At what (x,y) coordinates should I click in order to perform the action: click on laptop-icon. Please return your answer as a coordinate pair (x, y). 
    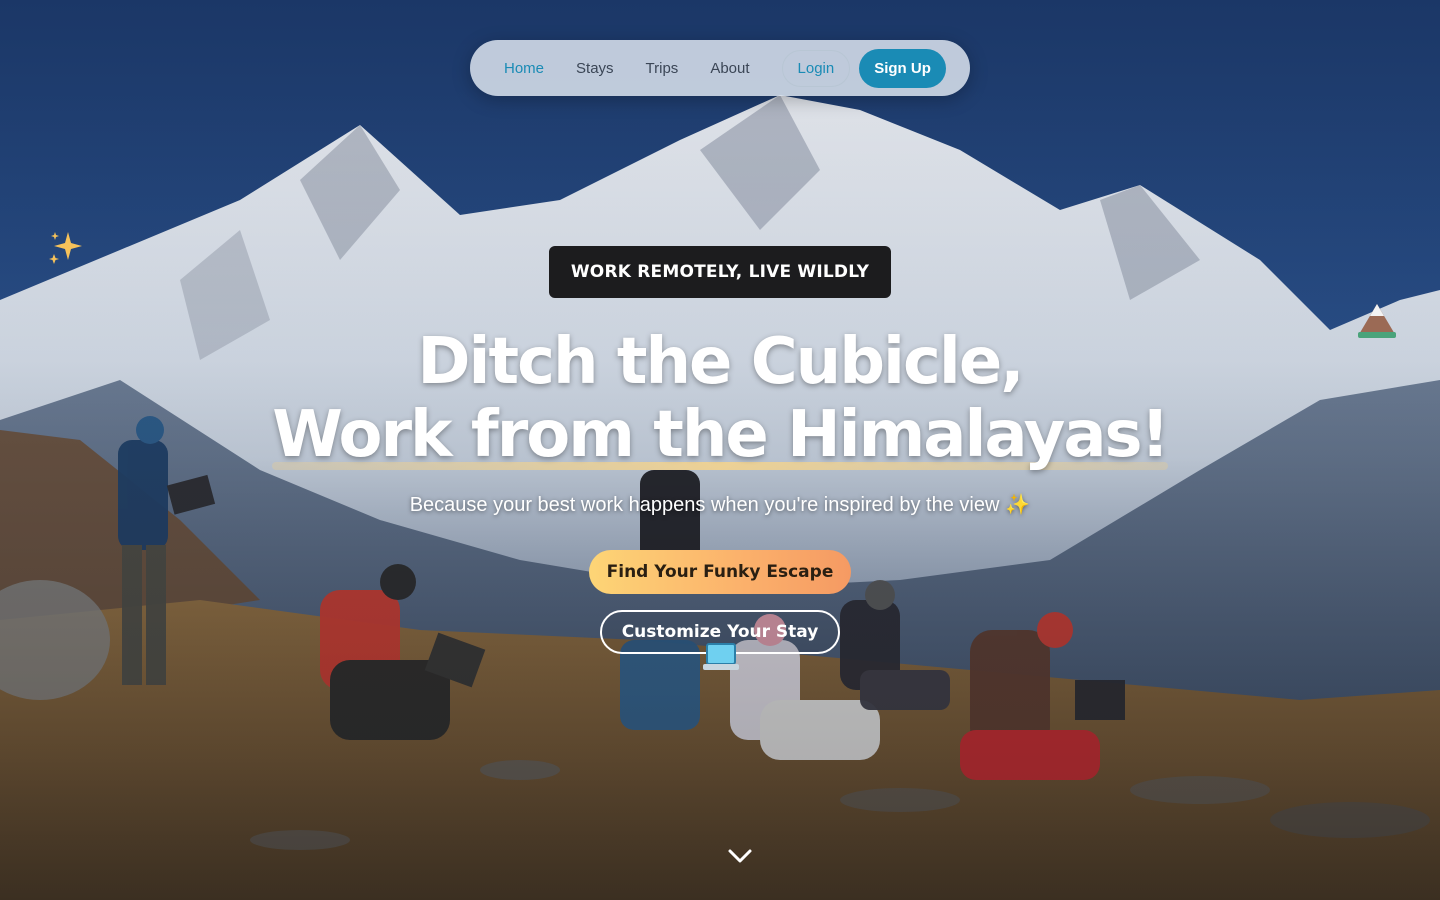
    Looking at the image, I should click on (721, 657).